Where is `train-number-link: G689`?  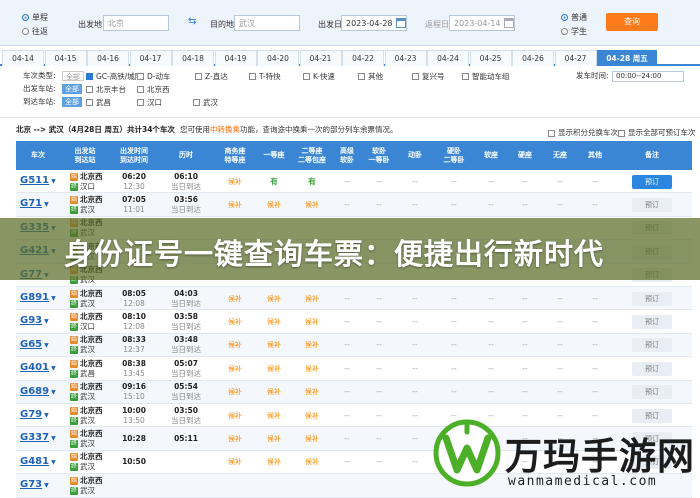
train-number-link: G689 is located at coordinates (34, 391).